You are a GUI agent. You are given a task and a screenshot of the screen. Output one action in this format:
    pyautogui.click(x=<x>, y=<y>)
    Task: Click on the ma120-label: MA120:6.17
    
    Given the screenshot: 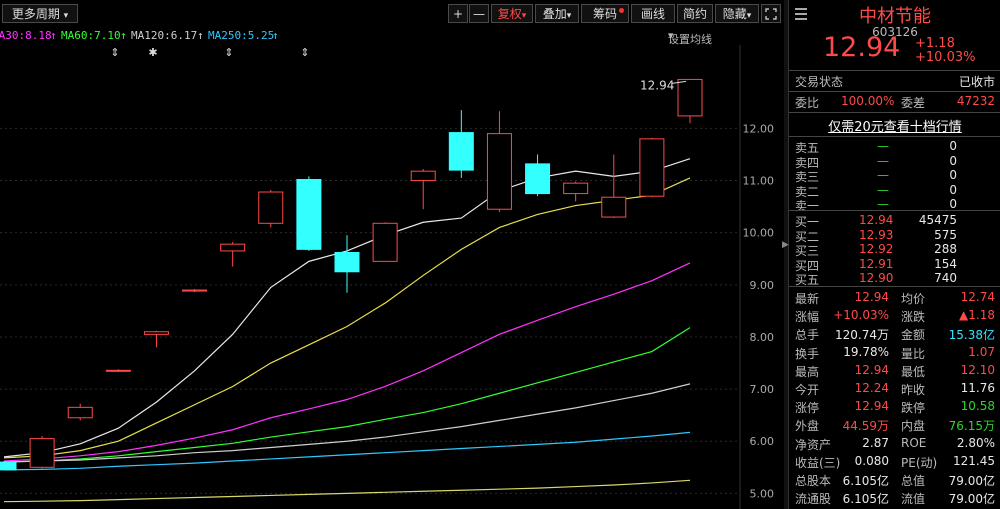 What is the action you would take?
    pyautogui.click(x=164, y=35)
    